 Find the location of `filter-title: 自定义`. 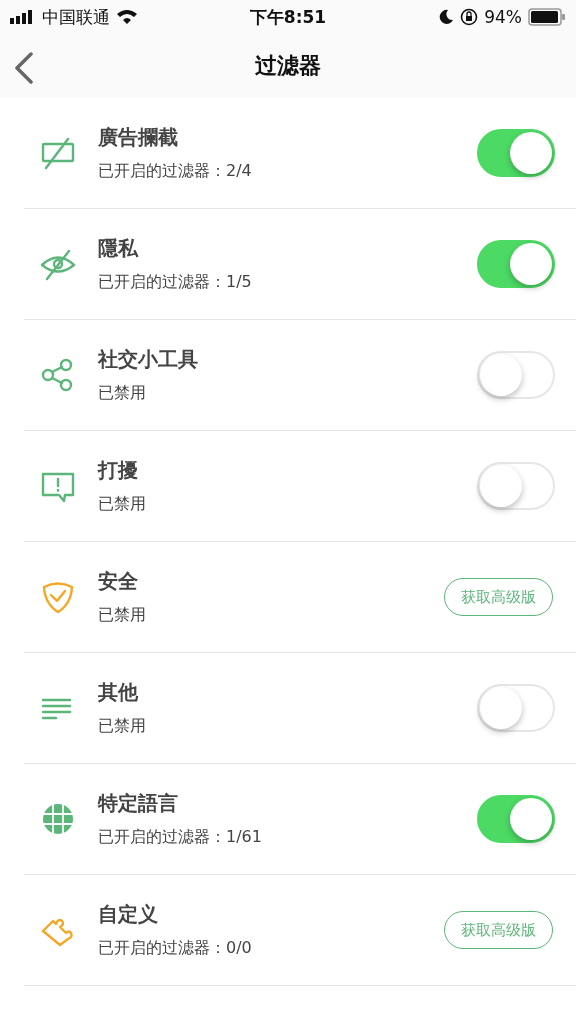

filter-title: 自定义 is located at coordinates (128, 914).